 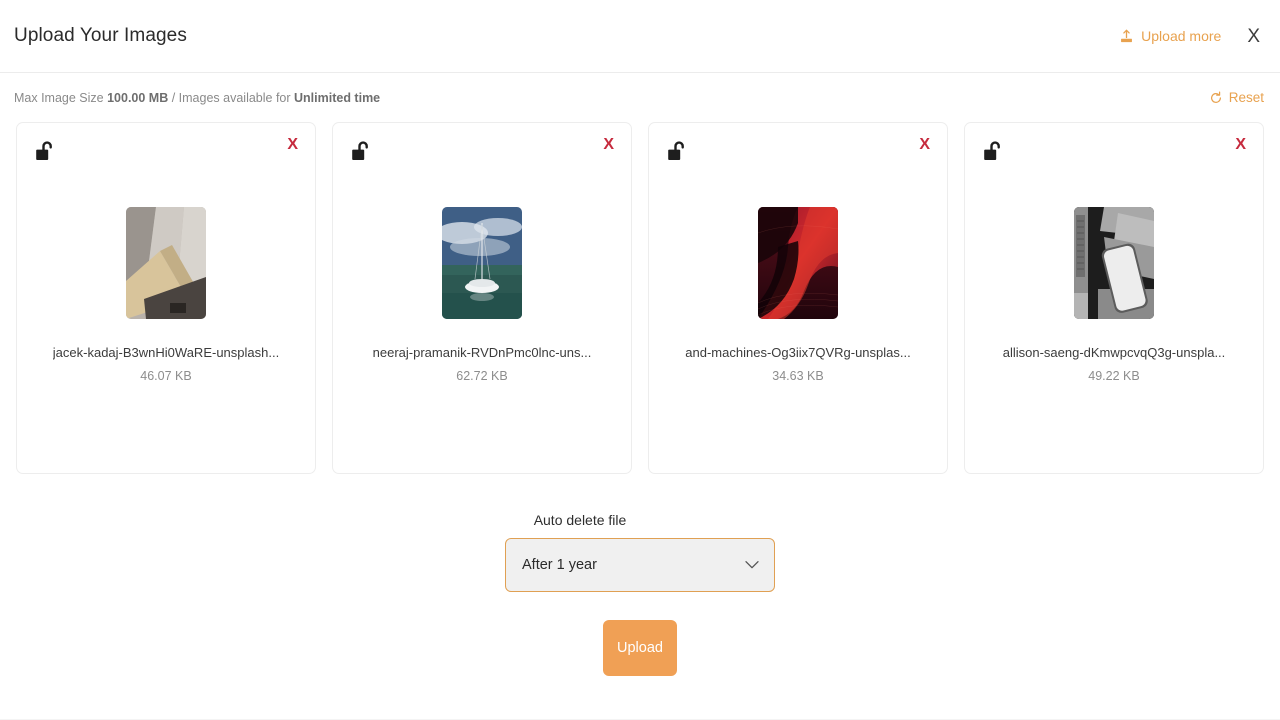 What do you see at coordinates (798, 263) in the screenshot?
I see `thumbnail-red-abstract-wave` at bounding box center [798, 263].